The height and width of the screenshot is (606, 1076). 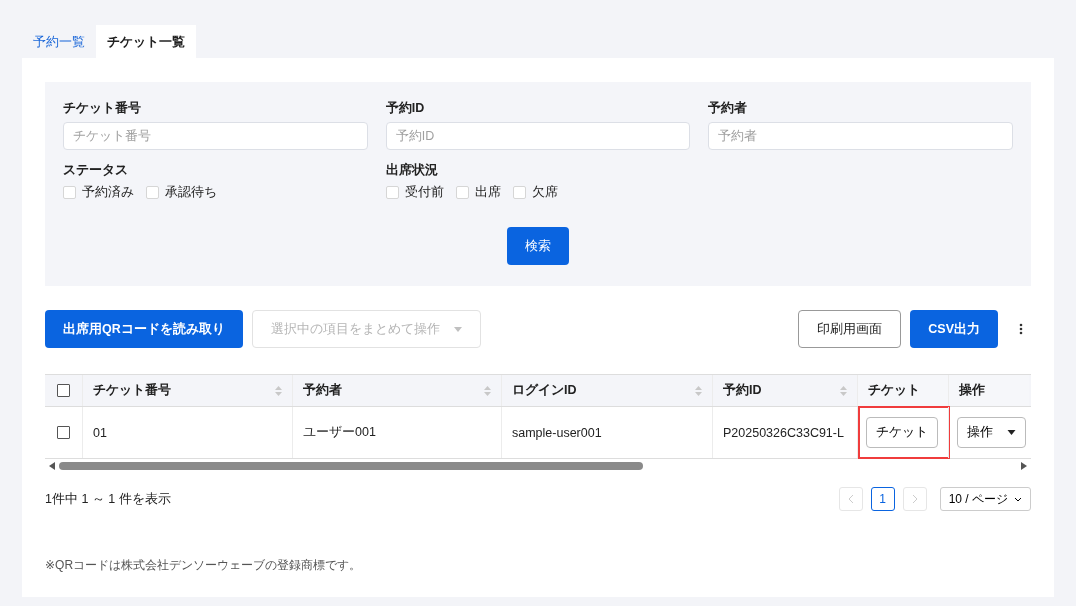 What do you see at coordinates (728, 108) in the screenshot?
I see `field-label: 予約者` at bounding box center [728, 108].